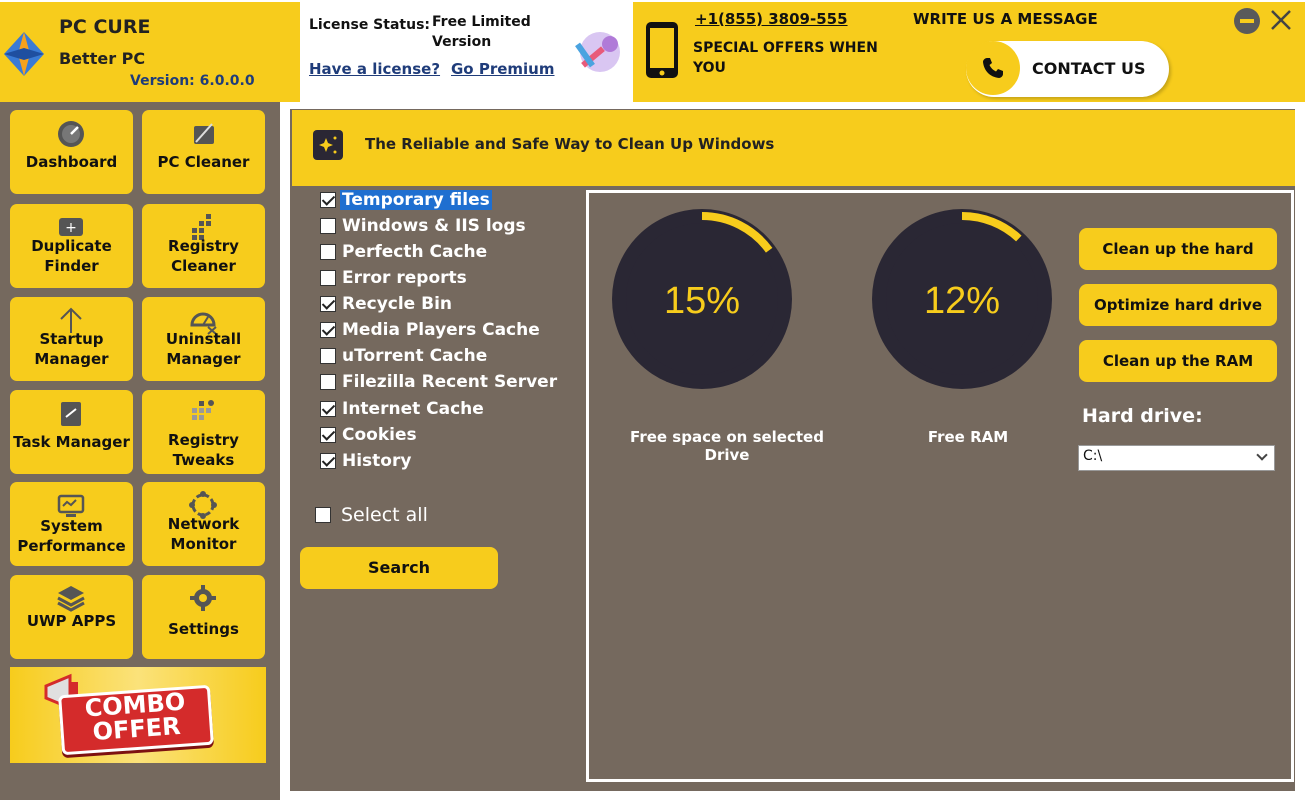  Describe the element at coordinates (203, 256) in the screenshot. I see `sidebar-item-label: Registry Cleaner` at that location.